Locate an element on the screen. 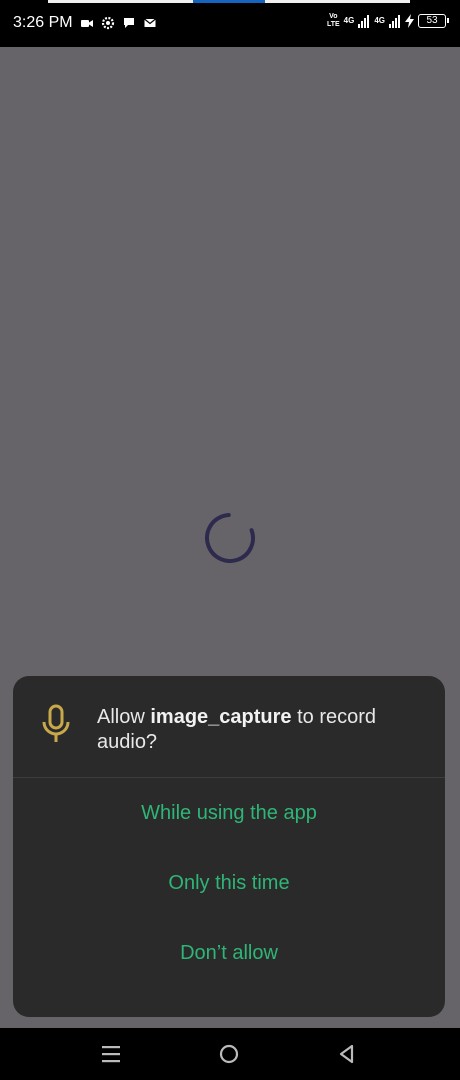 The image size is (460, 1080). status-time: 3:26 PM is located at coordinates (43, 22).